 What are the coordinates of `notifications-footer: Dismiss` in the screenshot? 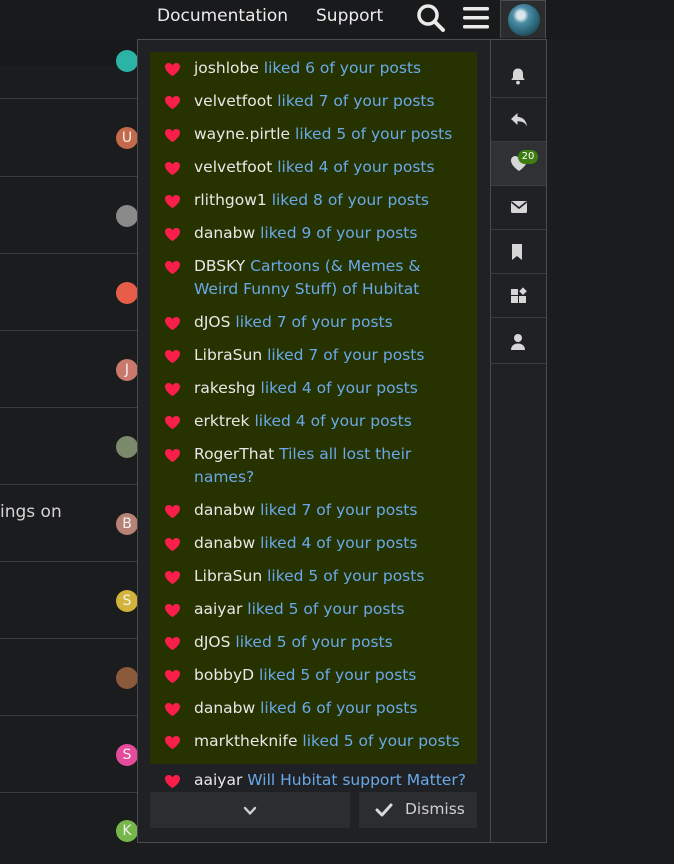 It's located at (313, 811).